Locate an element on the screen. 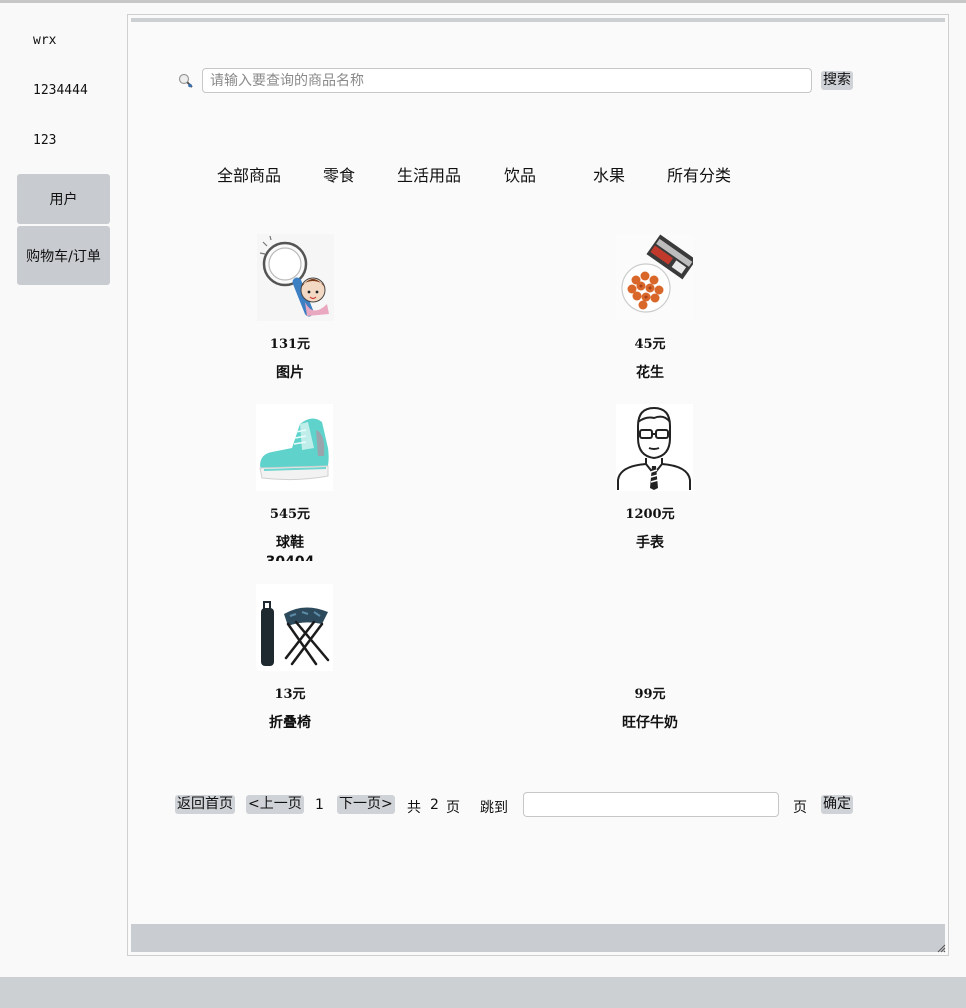  product-price: 99元 is located at coordinates (650, 694).